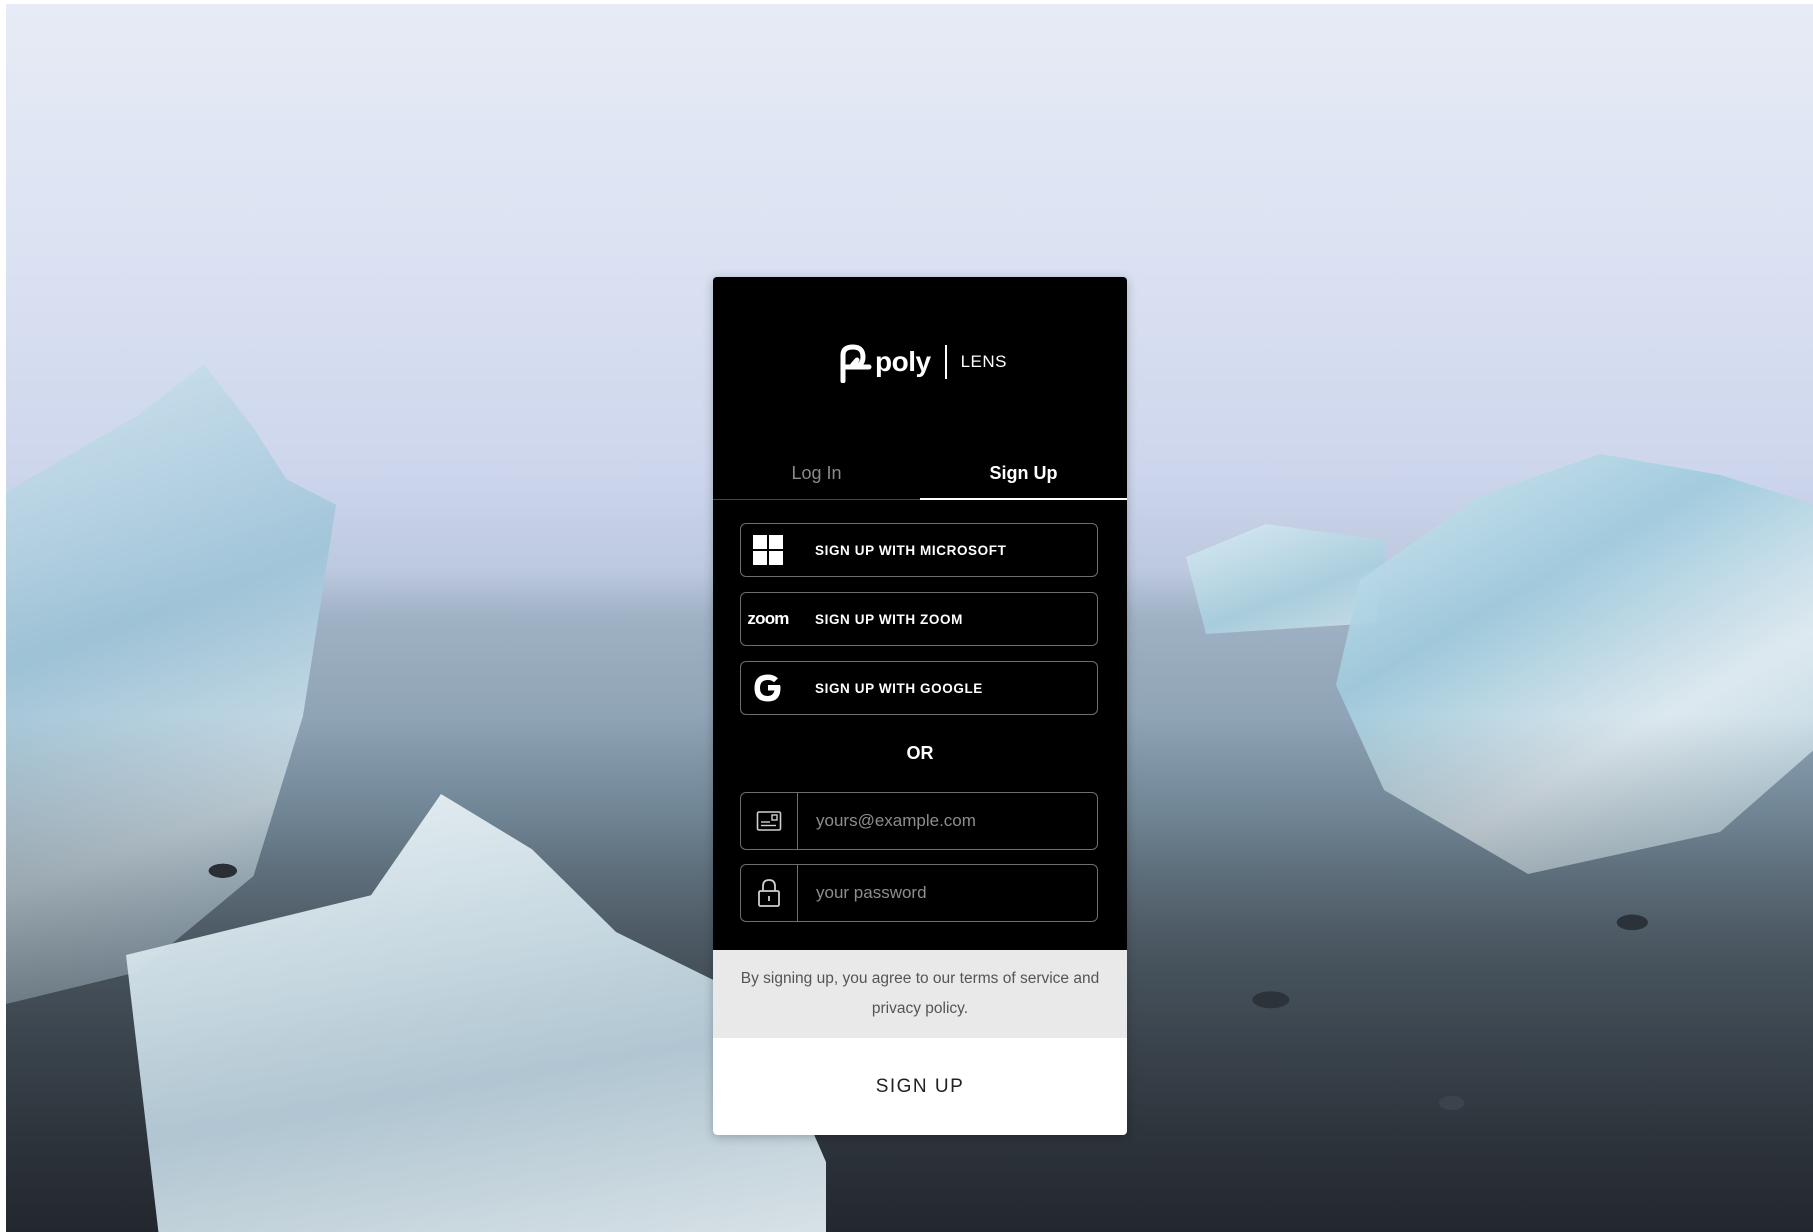 The image size is (1813, 1232). I want to click on microsoft-icon, so click(768, 550).